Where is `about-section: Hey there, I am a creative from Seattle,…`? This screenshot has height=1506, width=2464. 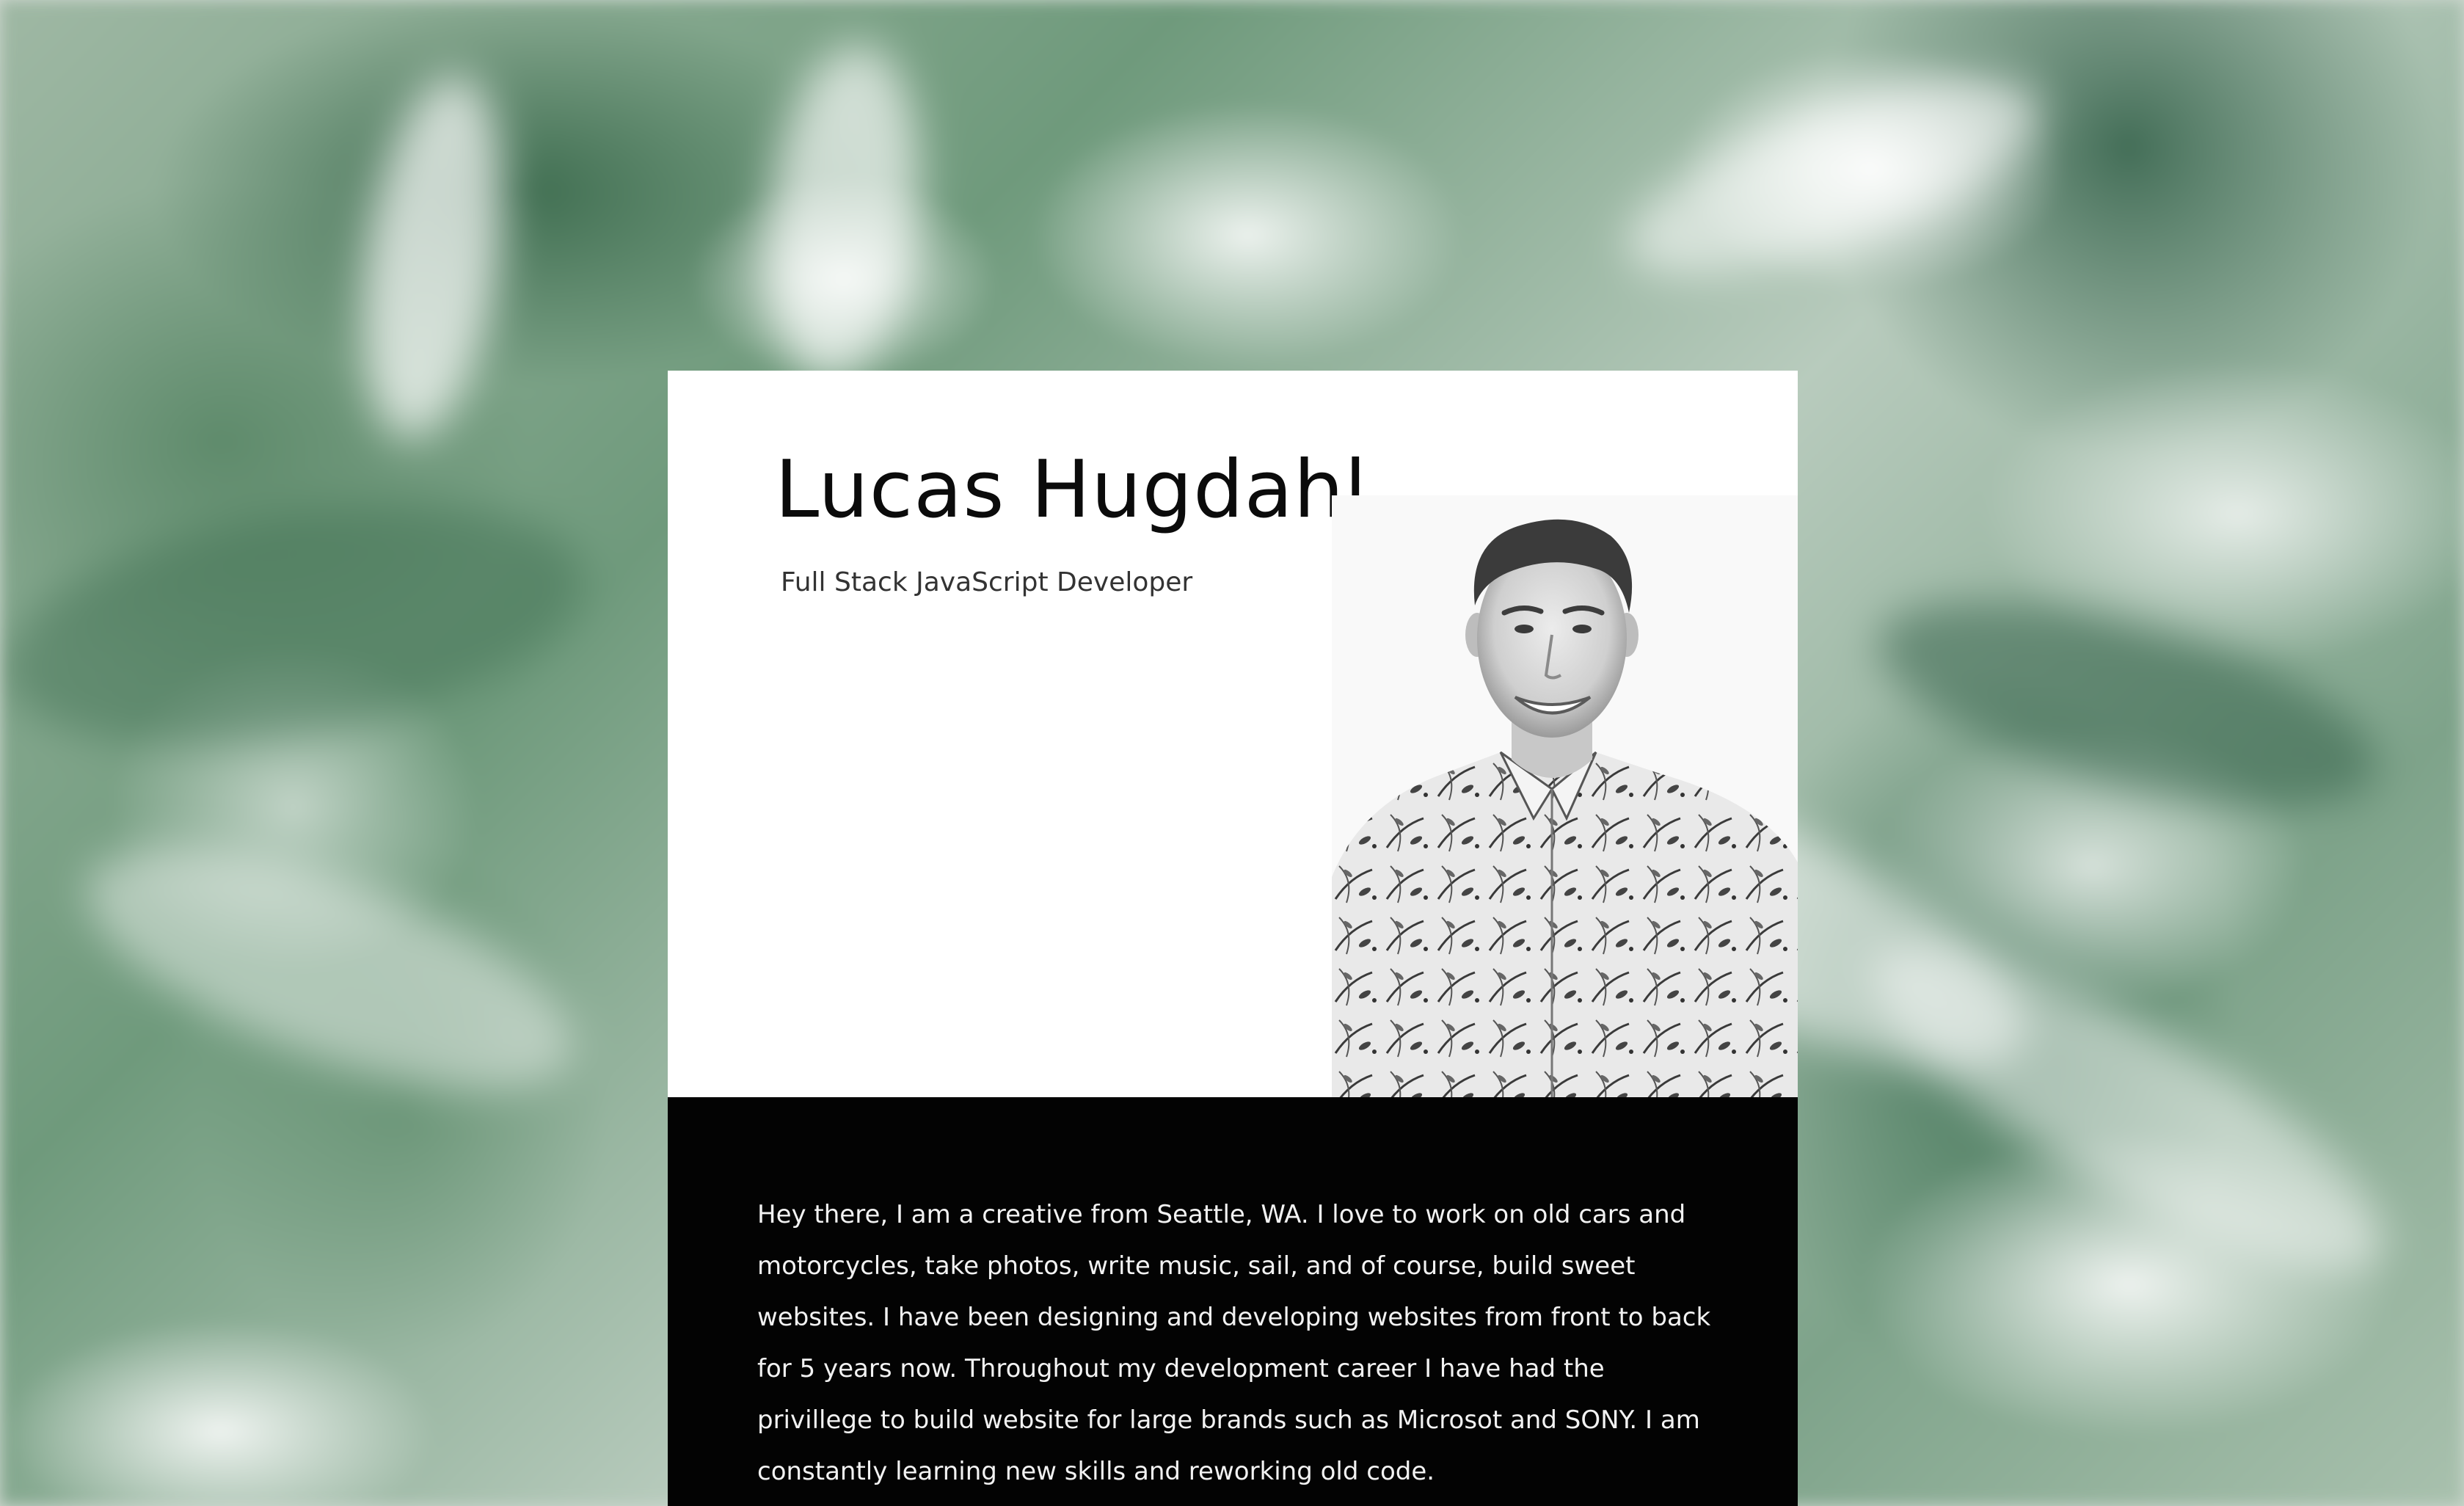 about-section: Hey there, I am a creative from Seattle,… is located at coordinates (1233, 1301).